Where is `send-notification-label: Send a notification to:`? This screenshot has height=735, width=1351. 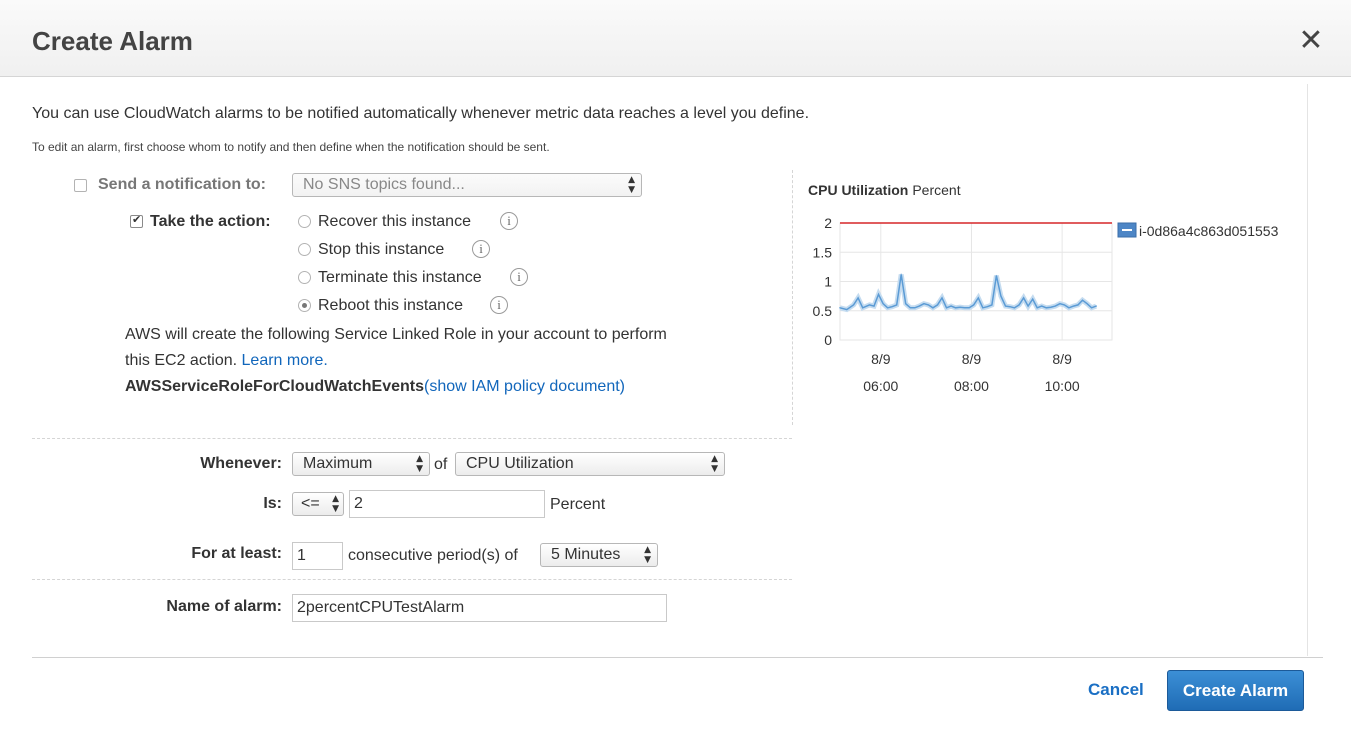 send-notification-label: Send a notification to: is located at coordinates (182, 184).